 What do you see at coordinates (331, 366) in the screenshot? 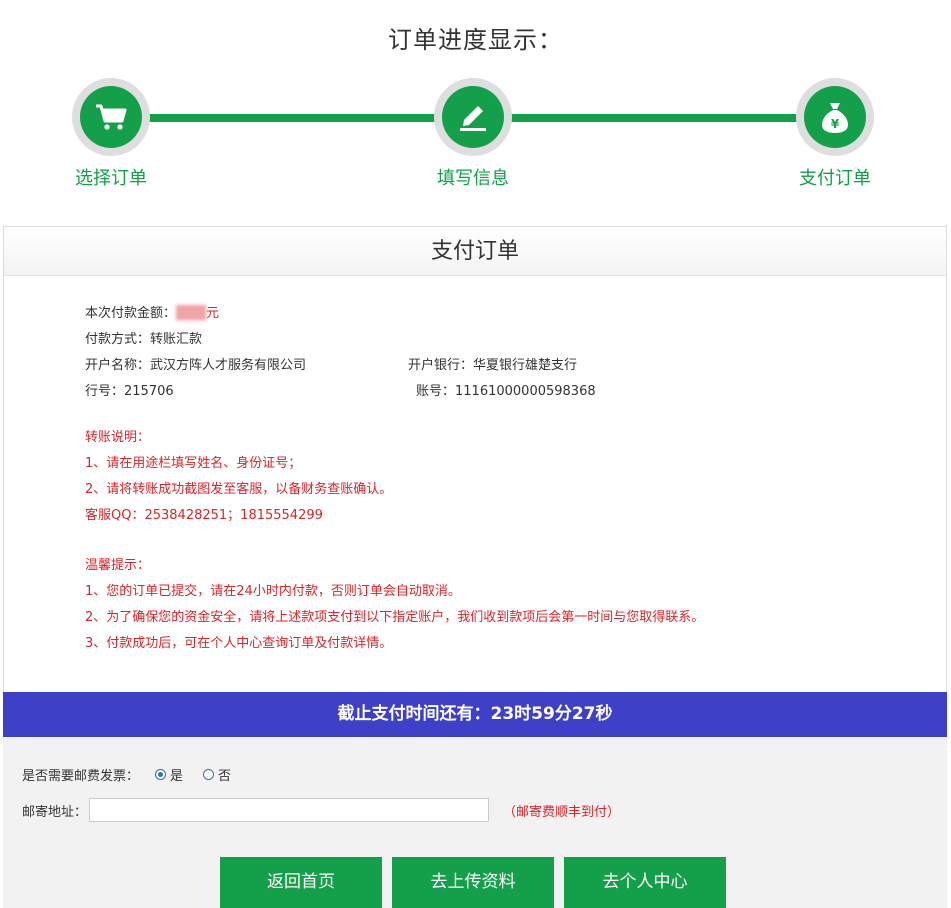
I see `account-row: 开户名称：武汉方阵人才服务有限公司 开户银行：华夏银行雄楚支行` at bounding box center [331, 366].